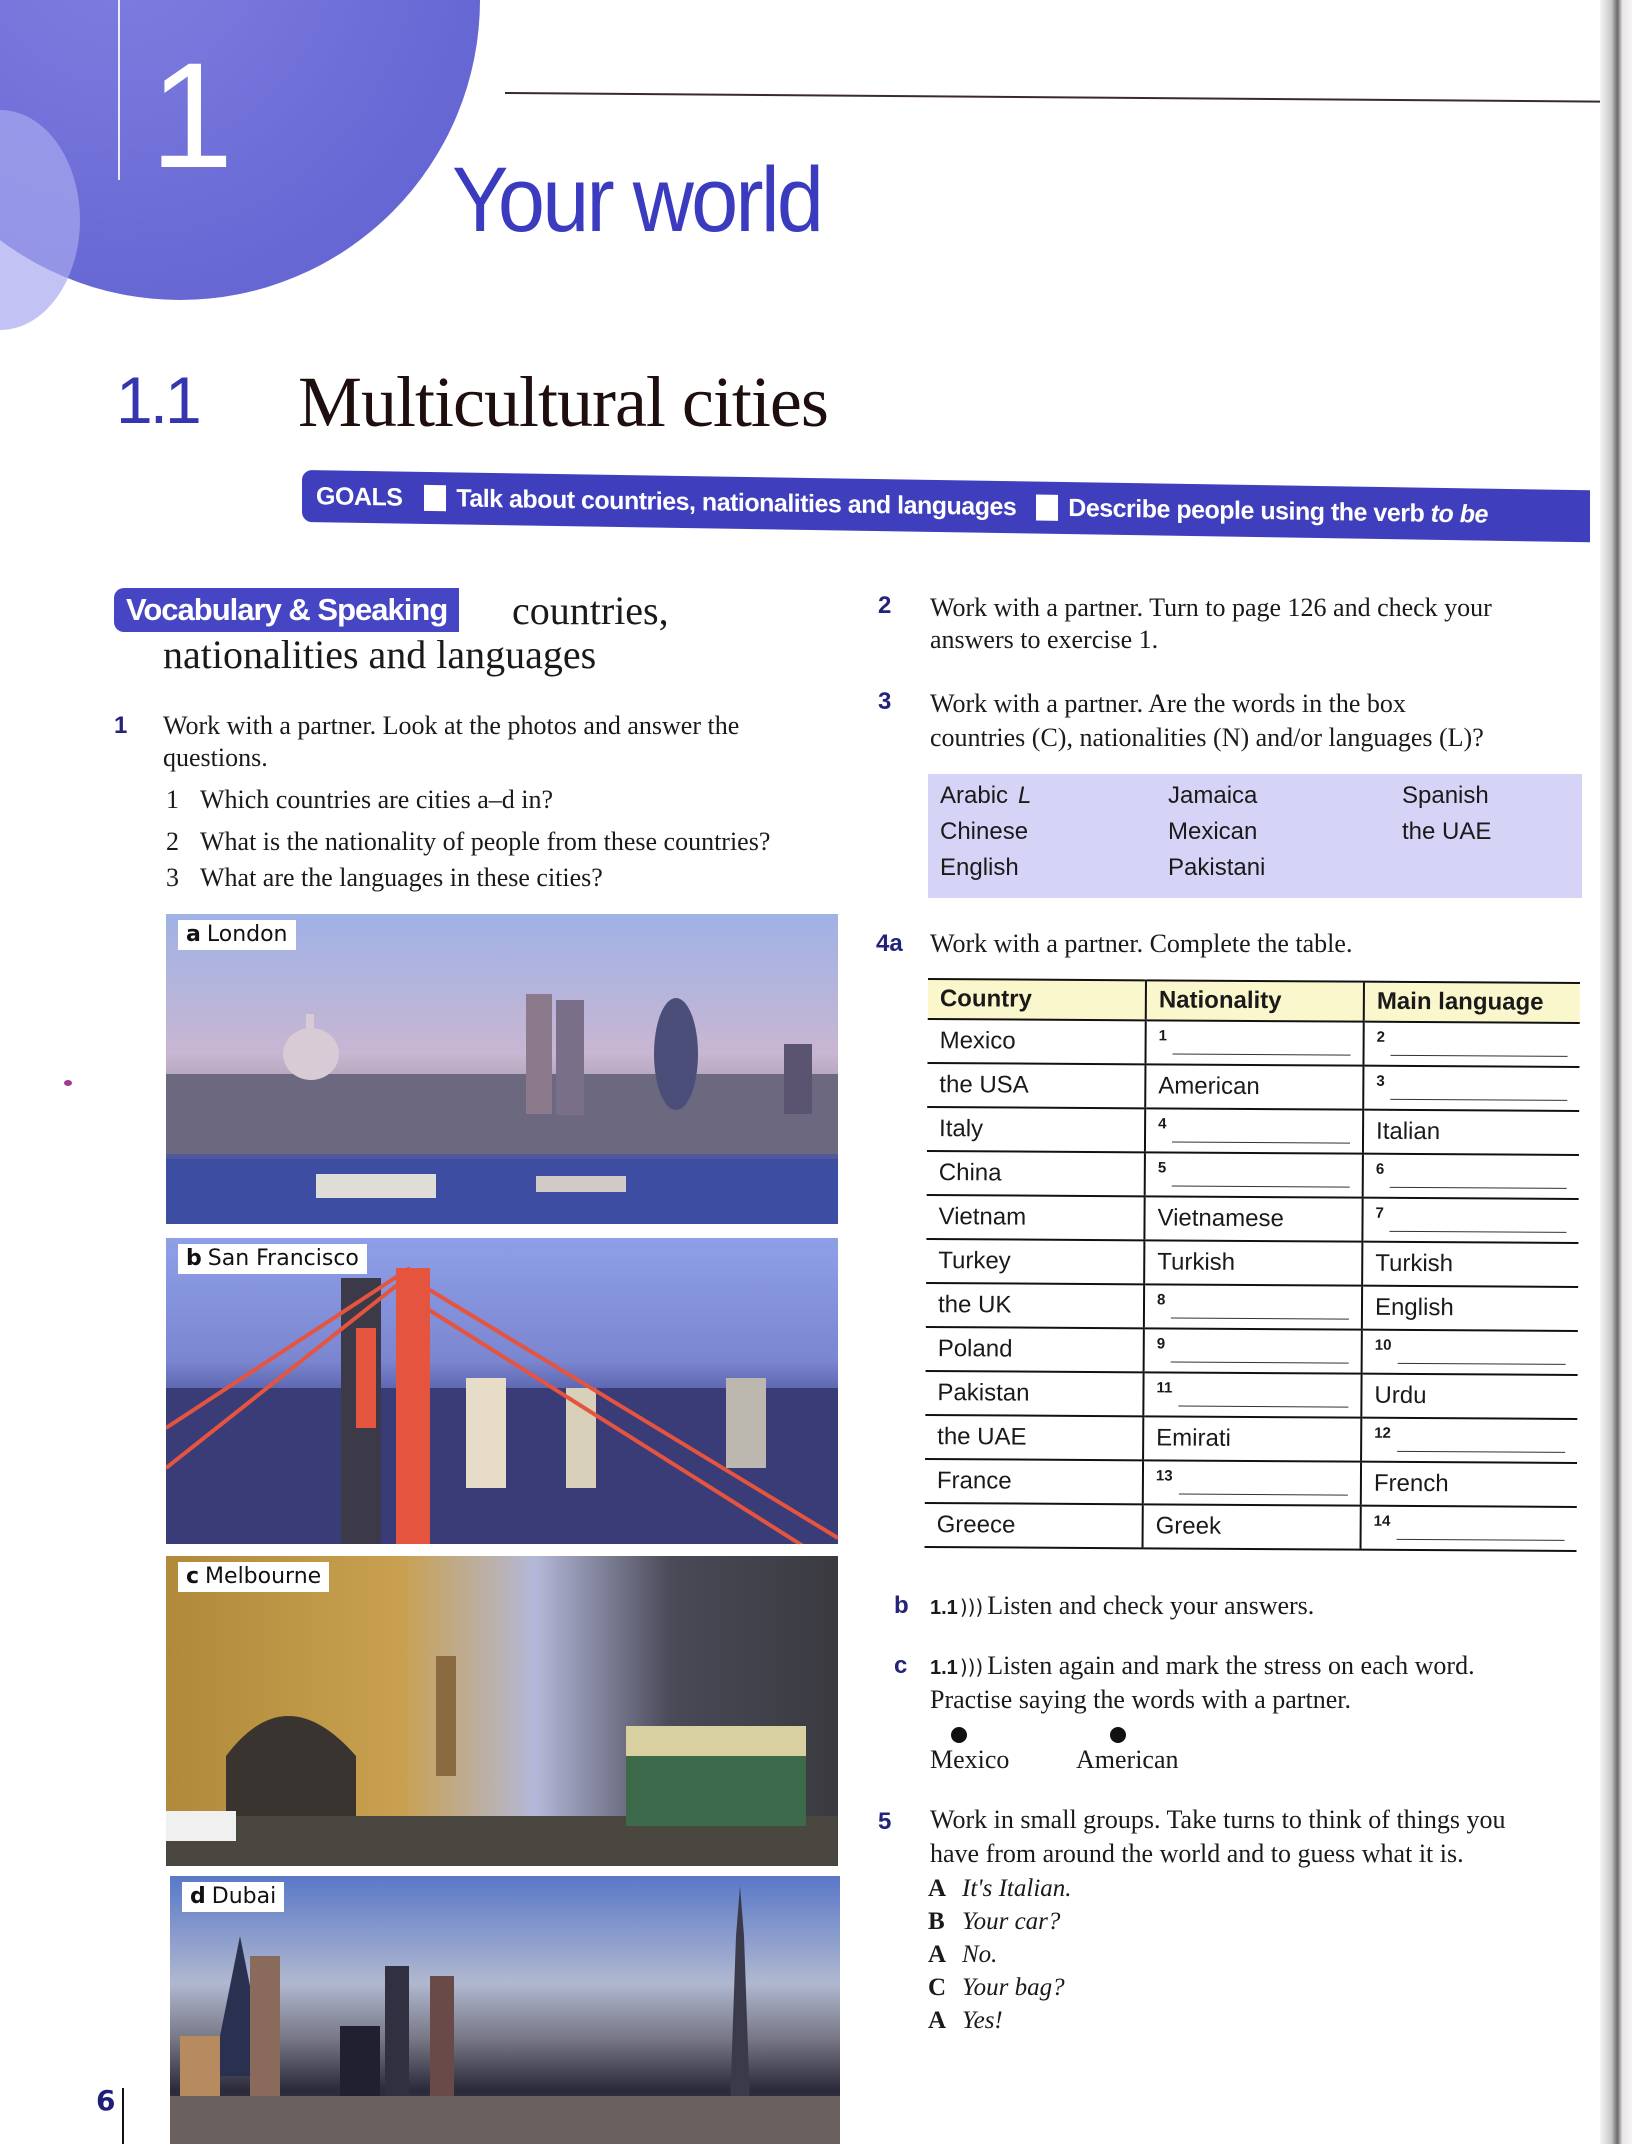 This screenshot has height=2144, width=1632. What do you see at coordinates (502, 1109) in the screenshot?
I see `london-skyline-illustration` at bounding box center [502, 1109].